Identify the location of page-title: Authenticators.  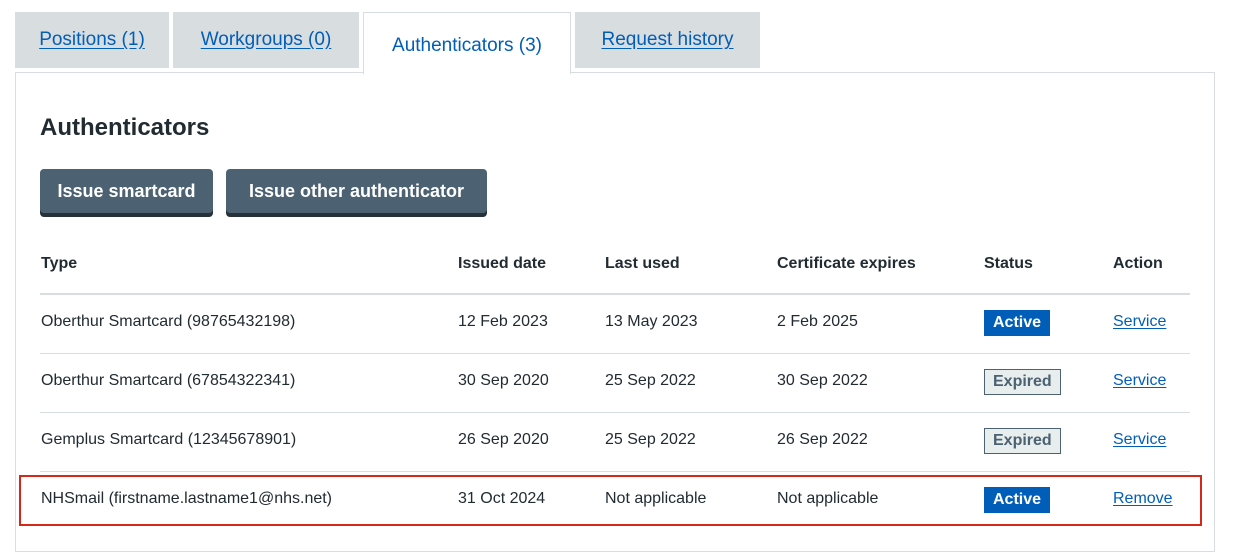
(125, 127).